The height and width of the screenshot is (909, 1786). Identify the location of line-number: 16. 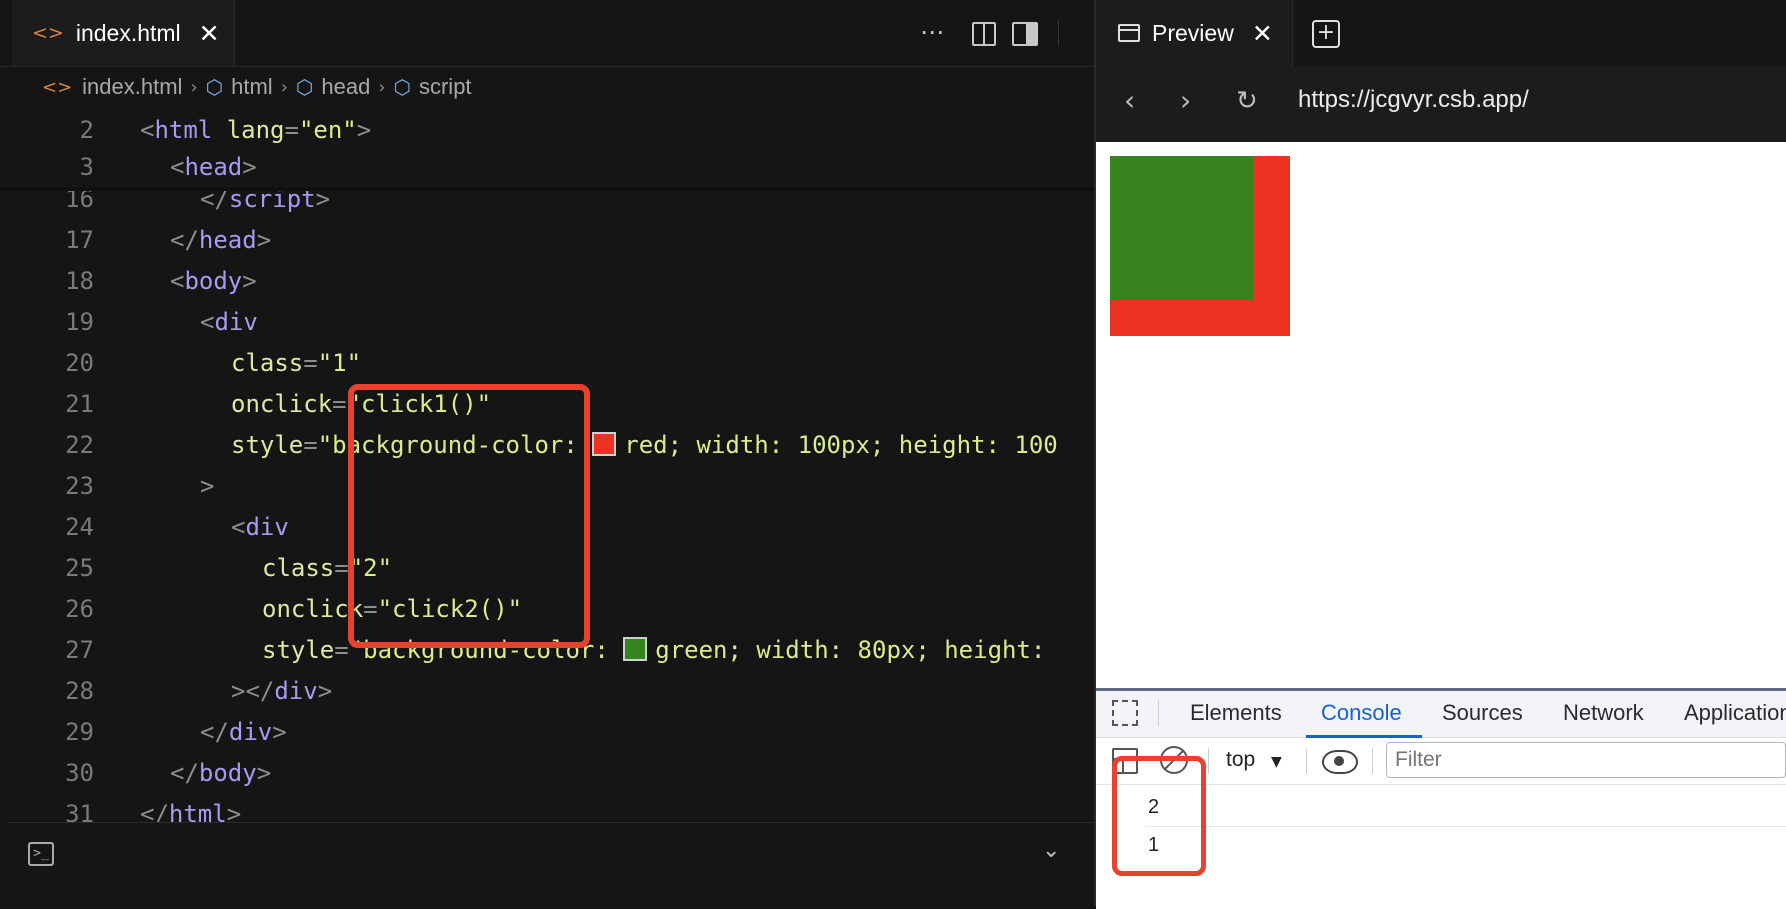
(79, 199).